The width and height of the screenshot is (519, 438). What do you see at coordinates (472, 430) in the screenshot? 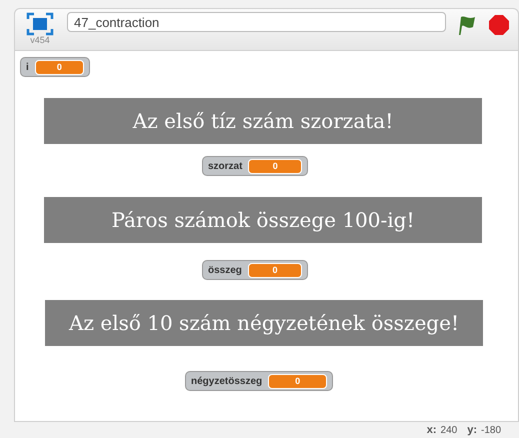
I see `y-label: y:` at bounding box center [472, 430].